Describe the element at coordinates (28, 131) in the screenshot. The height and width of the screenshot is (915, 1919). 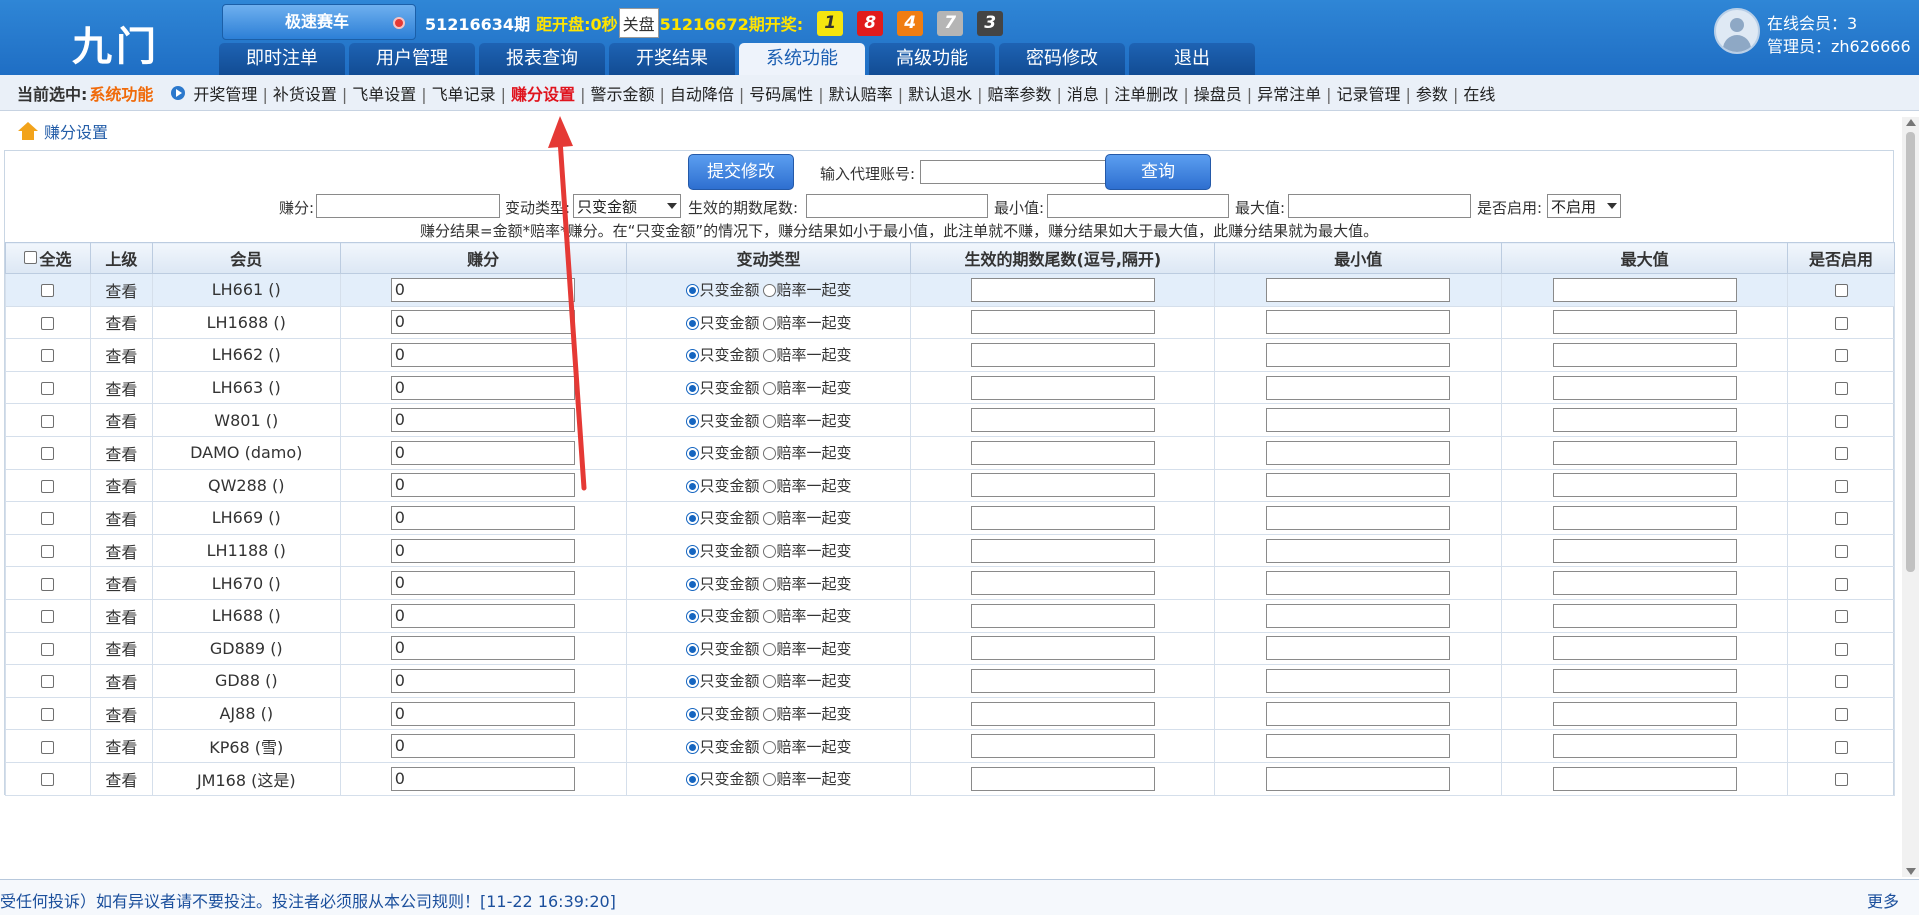
I see `home-icon` at that location.